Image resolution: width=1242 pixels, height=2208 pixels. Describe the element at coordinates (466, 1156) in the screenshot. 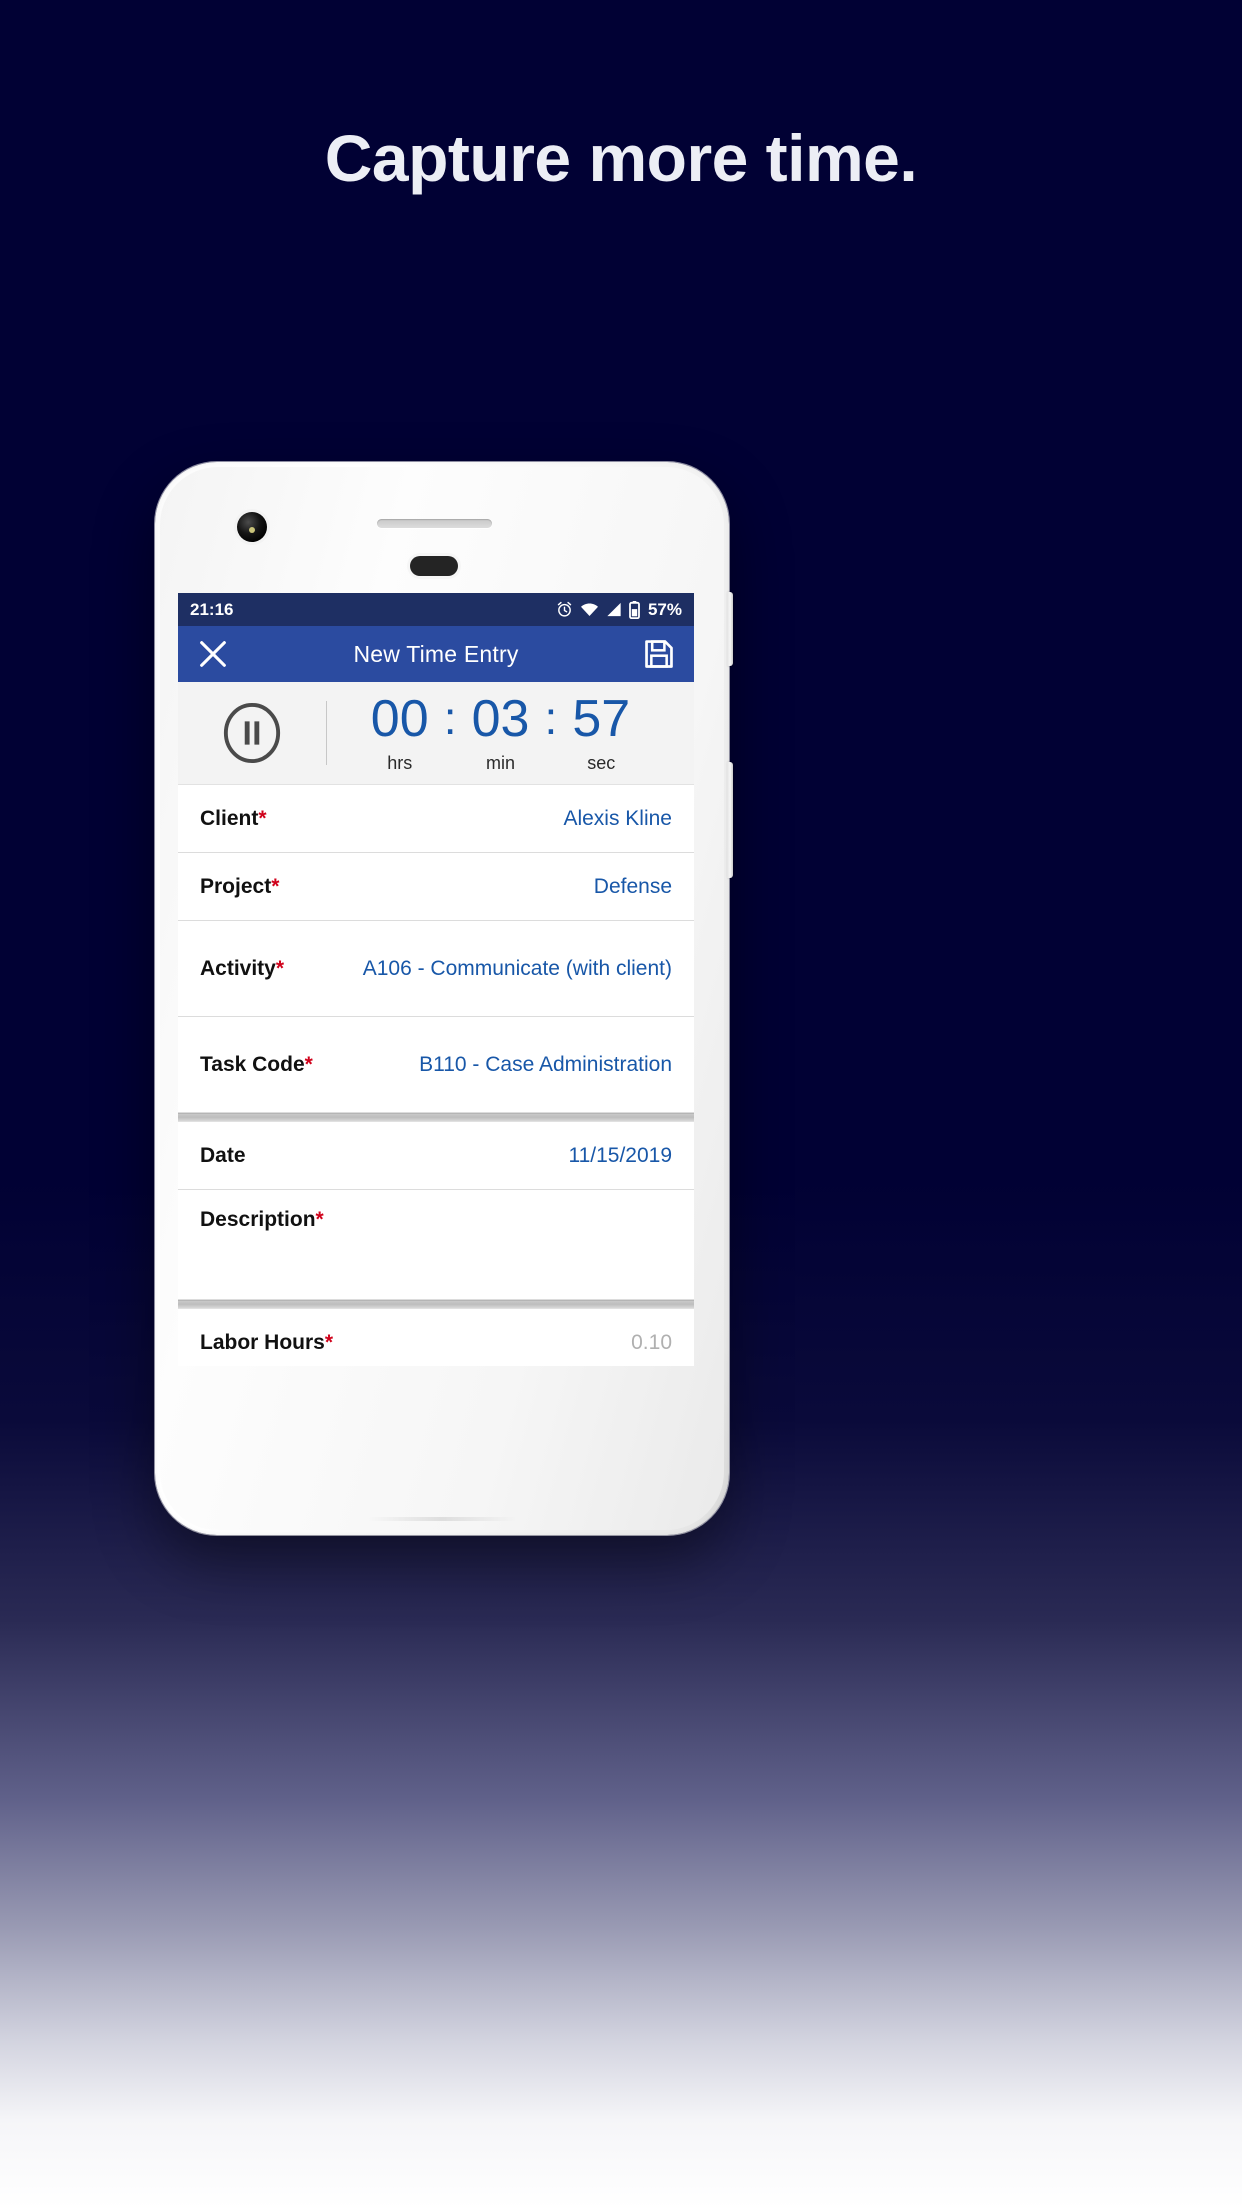

I see `field-value-date: 11/15/2019` at that location.